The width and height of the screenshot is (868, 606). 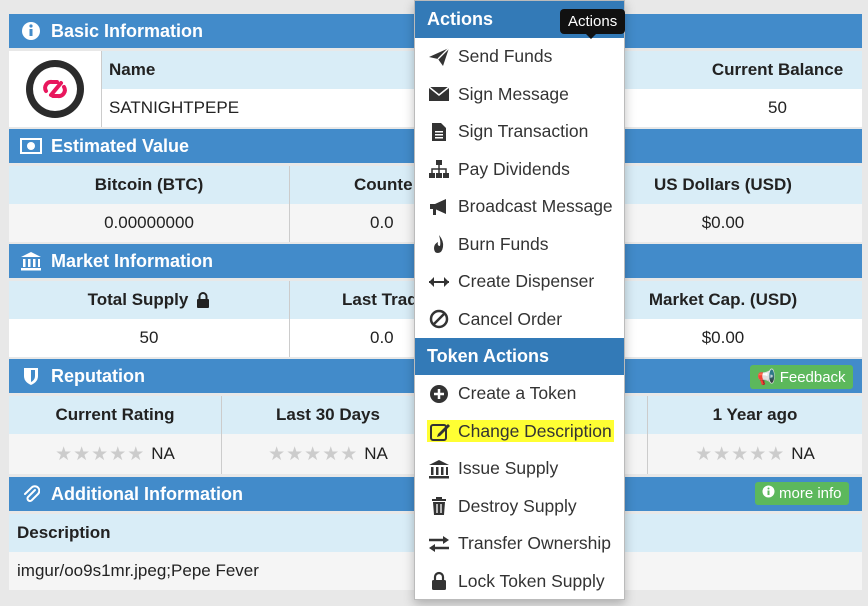 I want to click on ban-icon, so click(x=439, y=319).